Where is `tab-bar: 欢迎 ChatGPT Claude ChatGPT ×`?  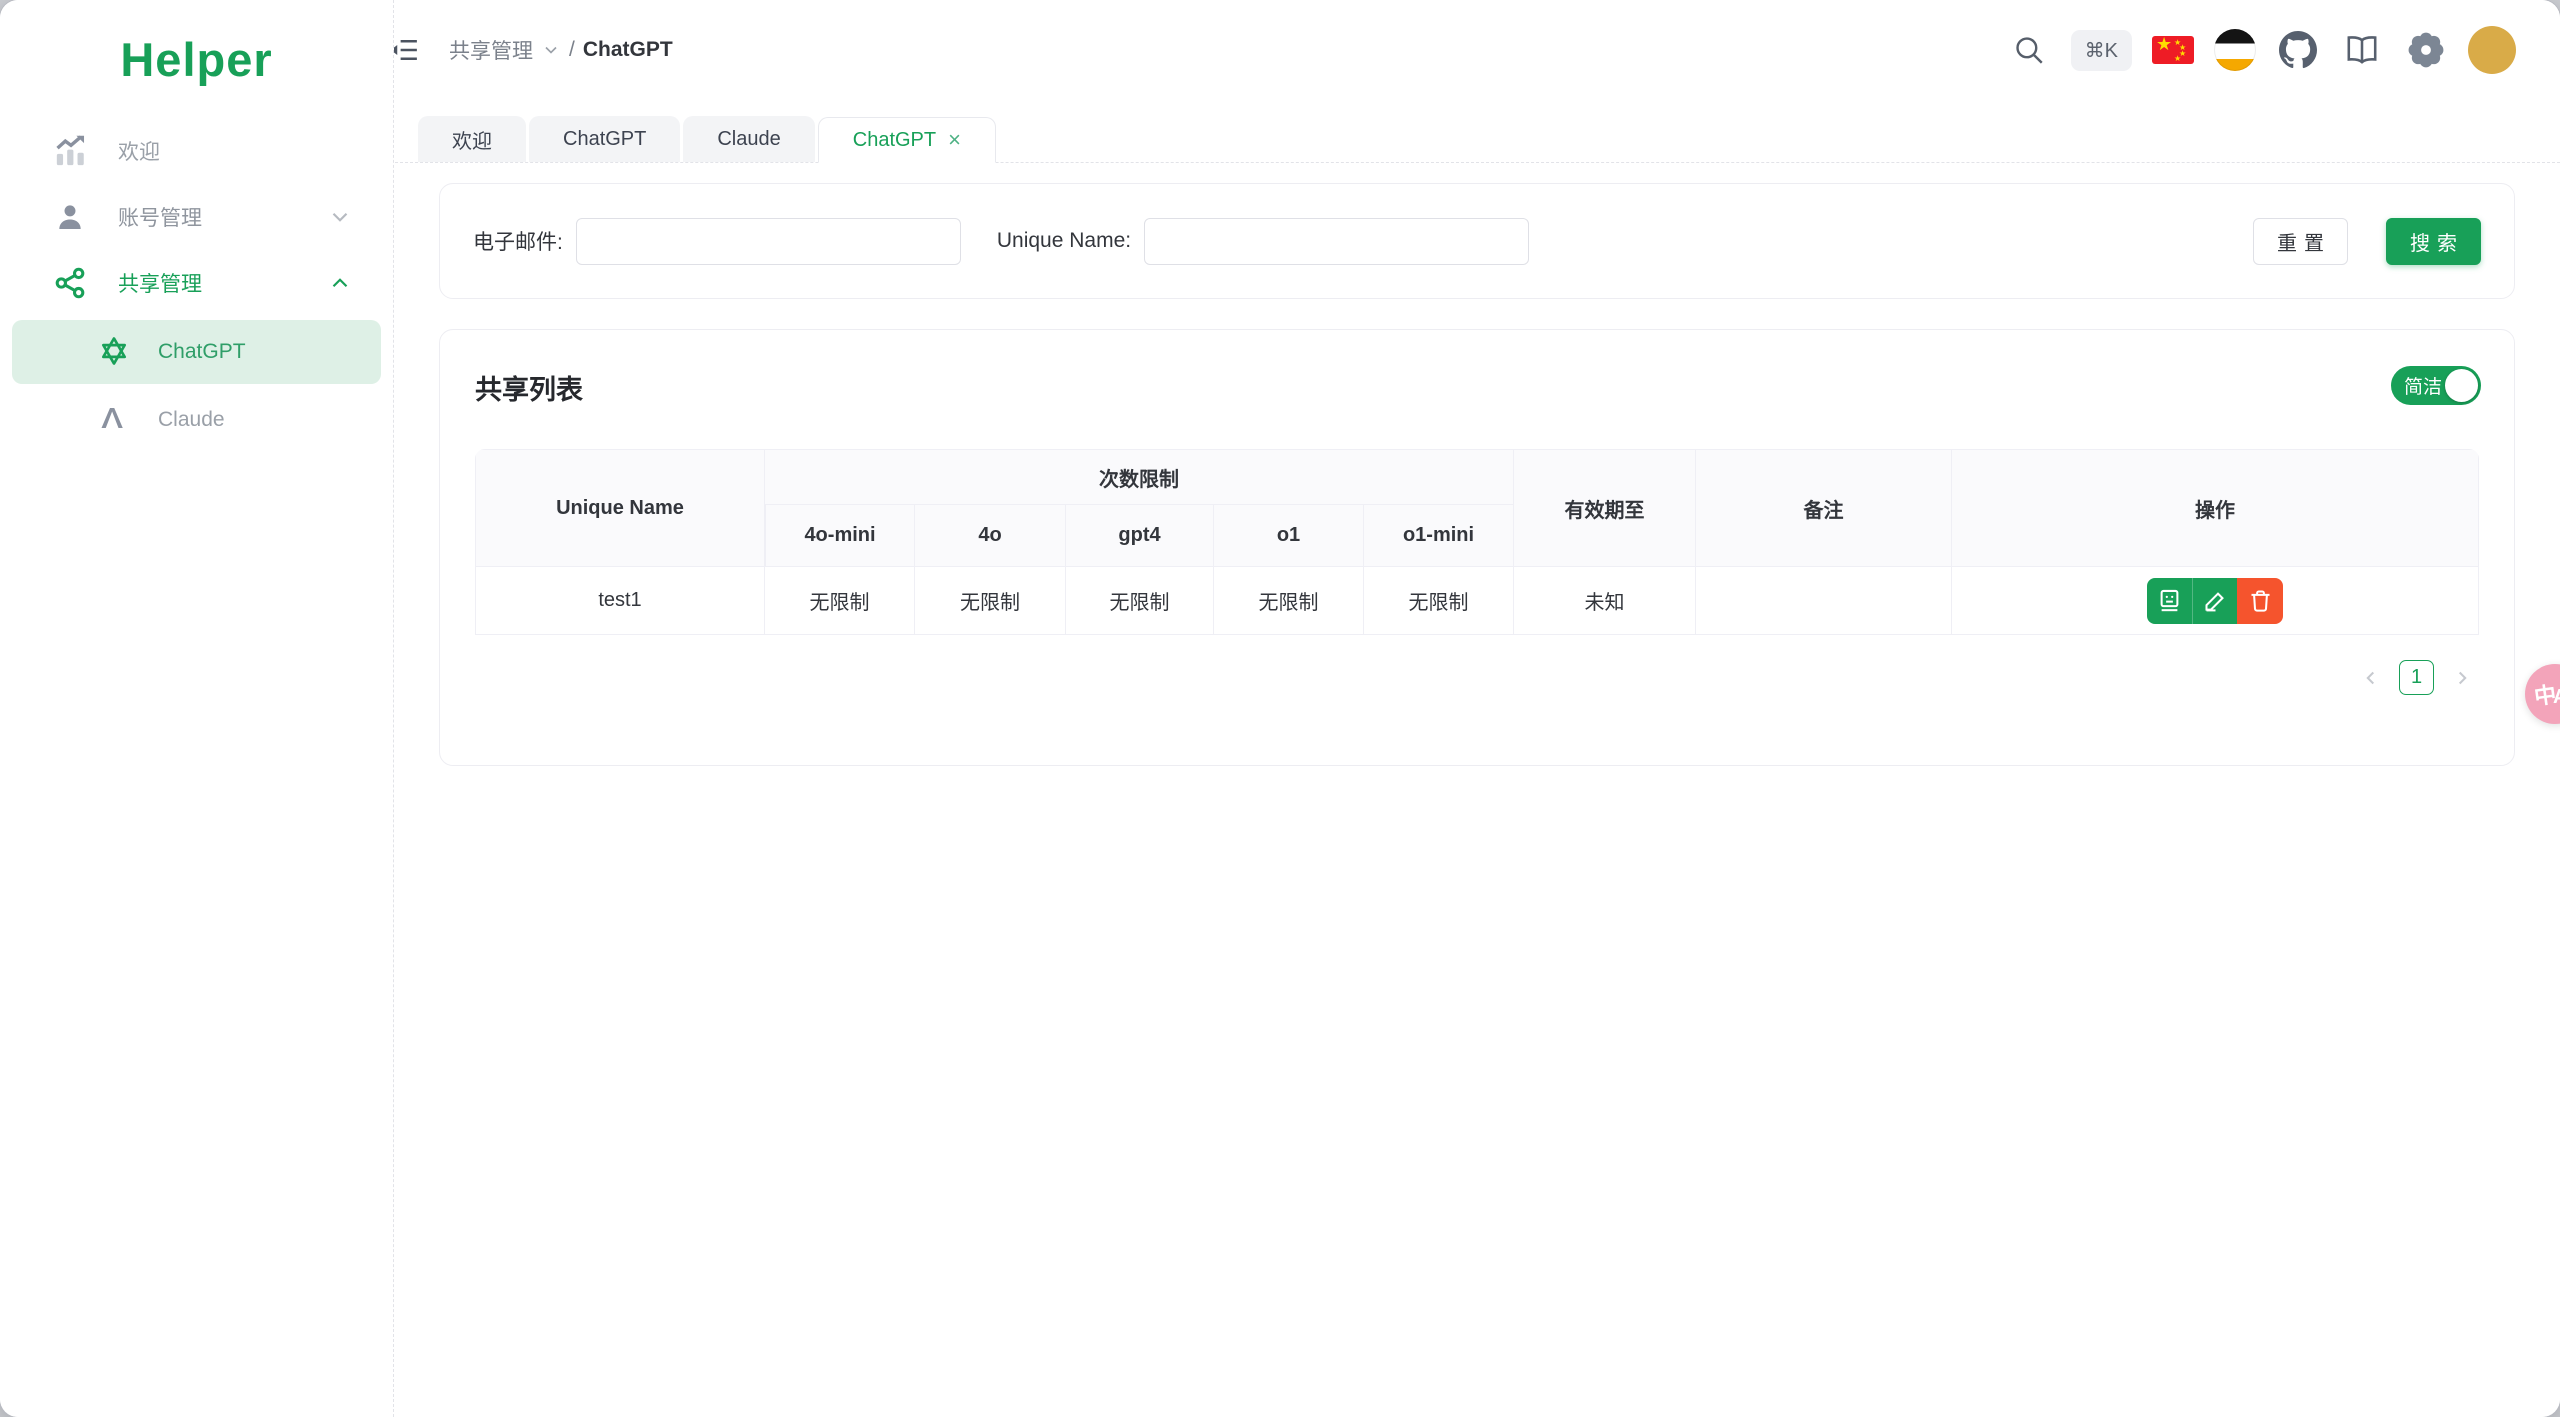
tab-bar: 欢迎 ChatGPT Claude ChatGPT × is located at coordinates (1477, 131).